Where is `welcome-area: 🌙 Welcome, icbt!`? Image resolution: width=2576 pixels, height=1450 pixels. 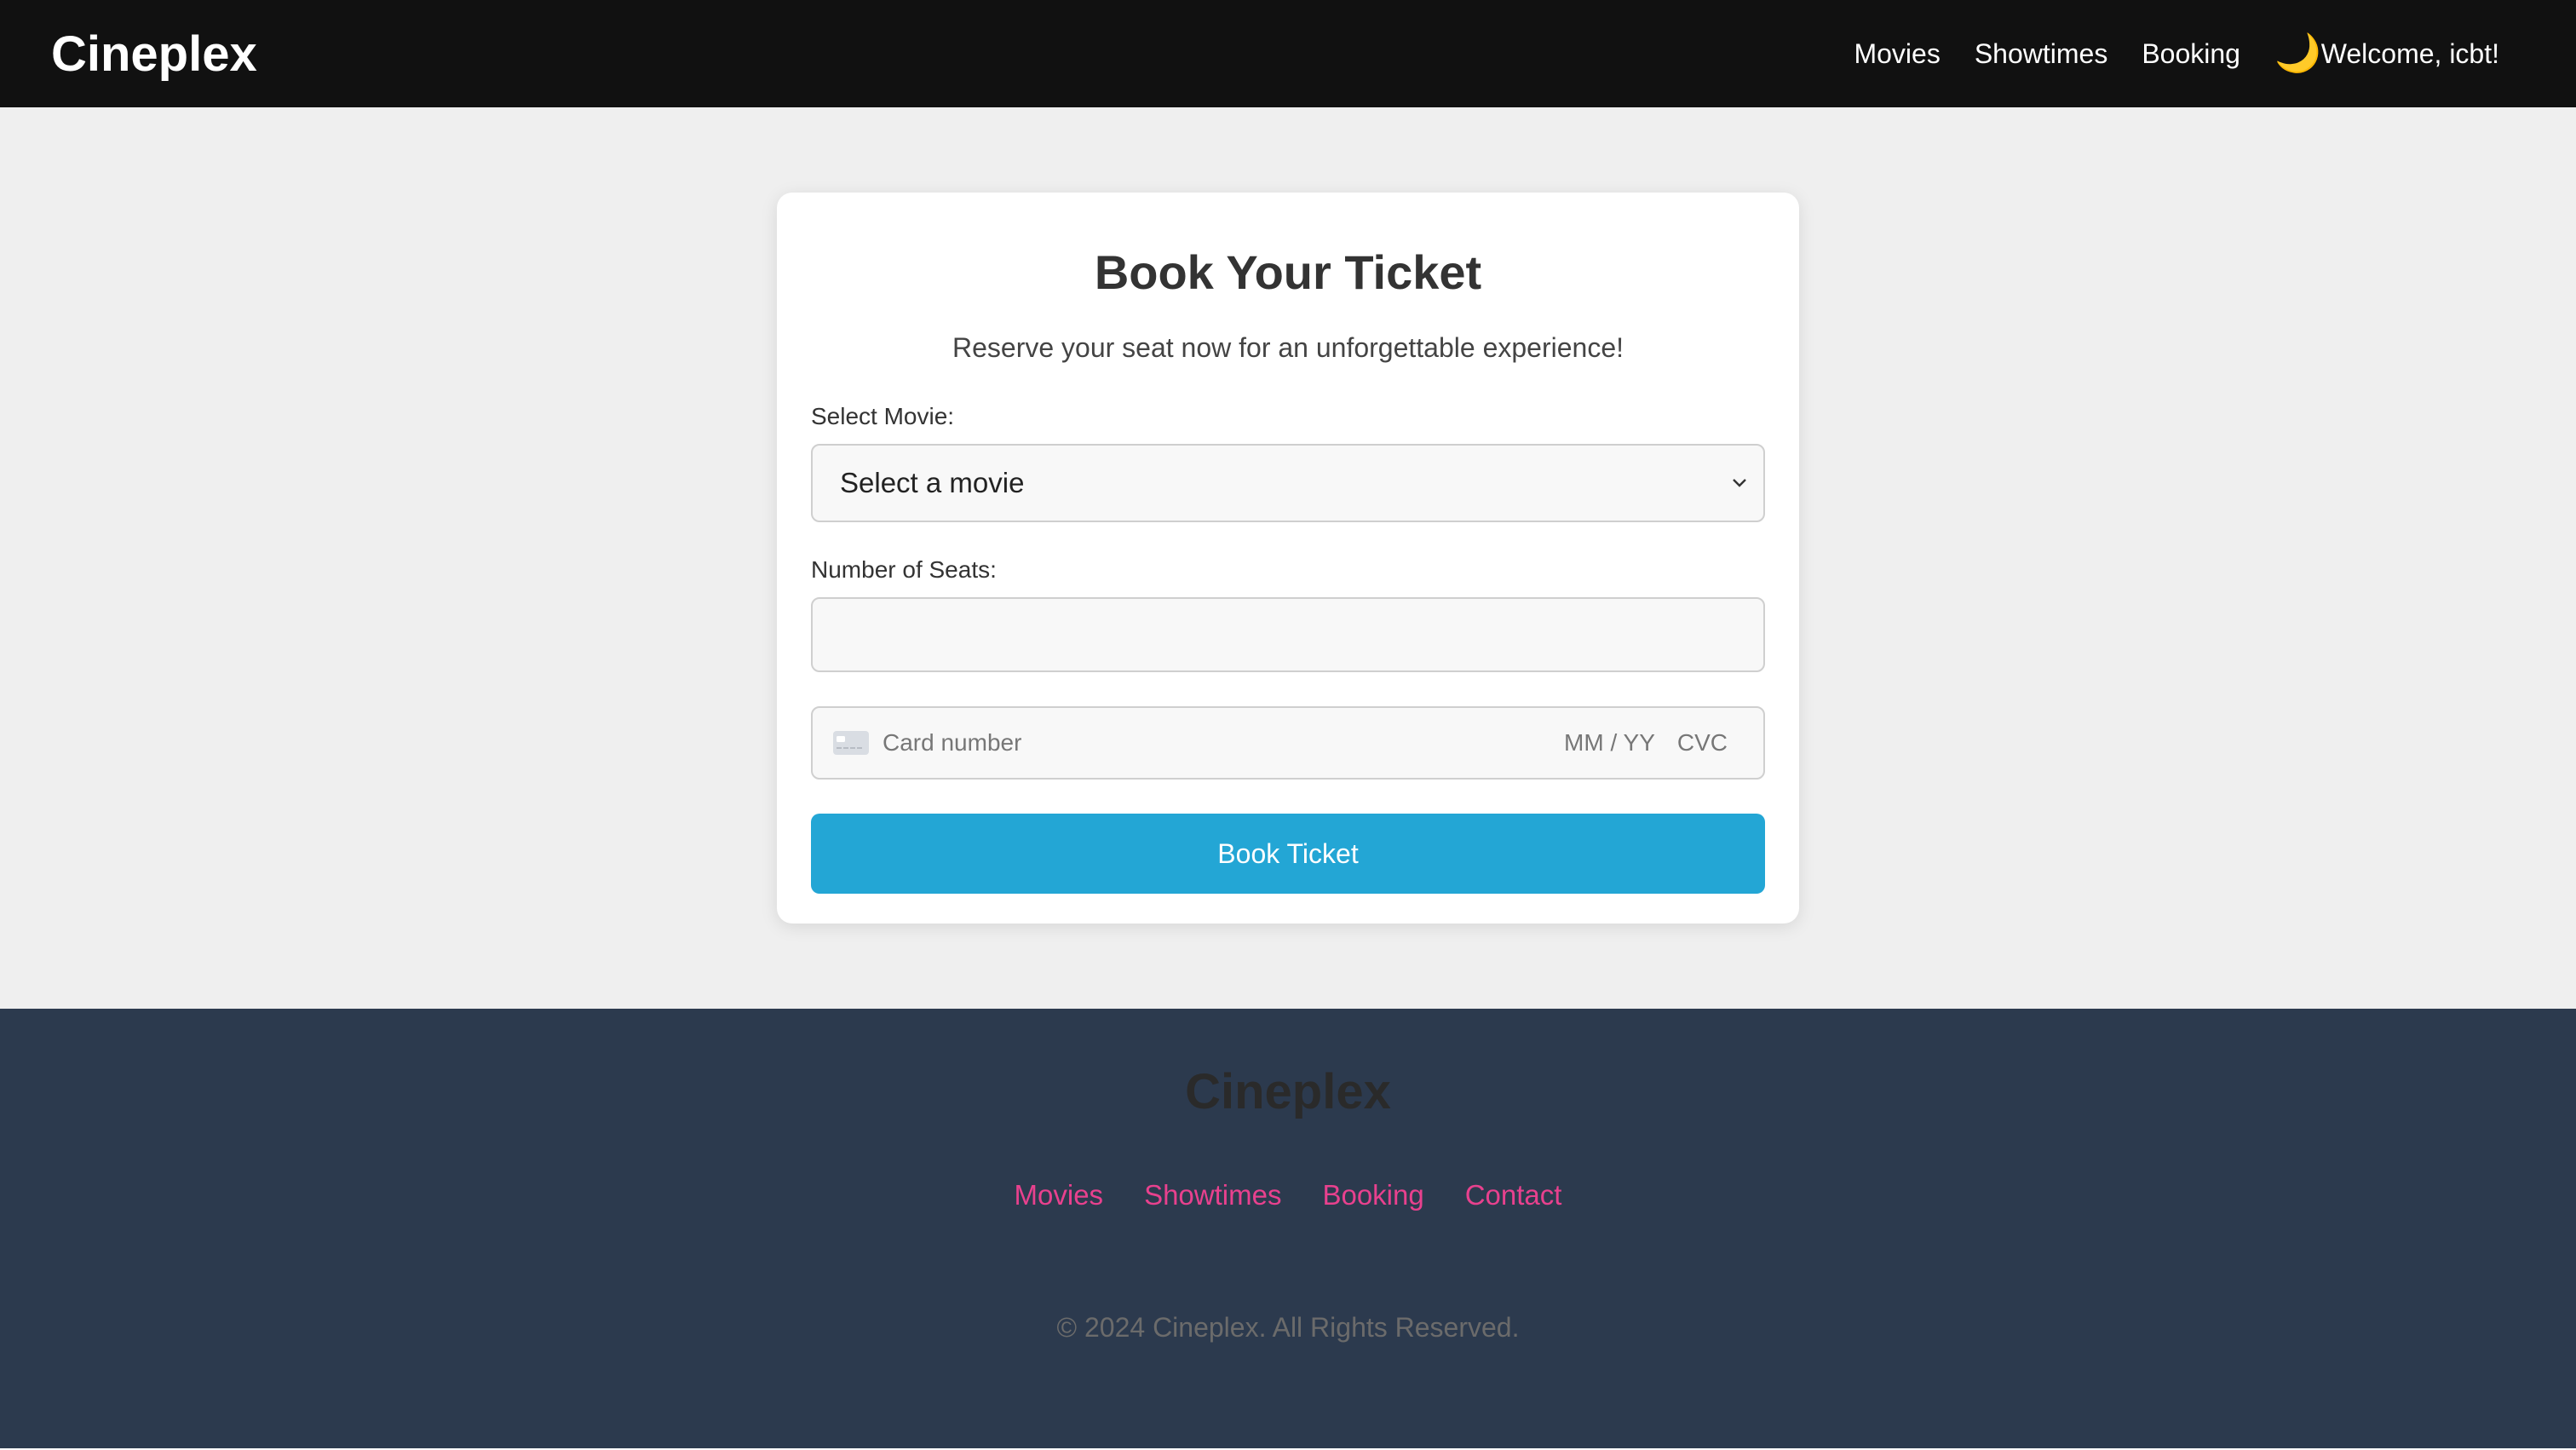 welcome-area: 🌙 Welcome, icbt! is located at coordinates (2387, 53).